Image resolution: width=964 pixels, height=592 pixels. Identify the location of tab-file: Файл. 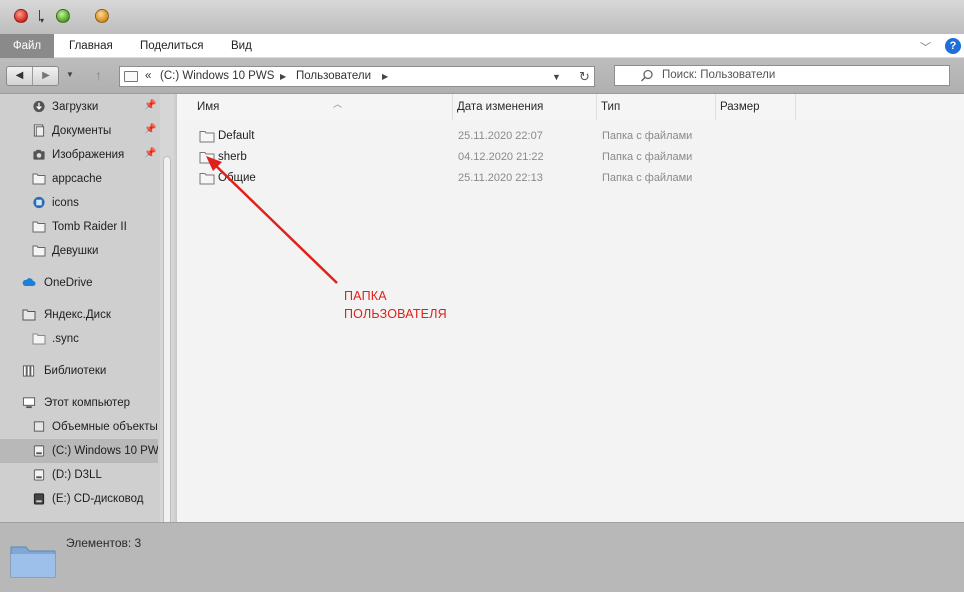
(27, 46).